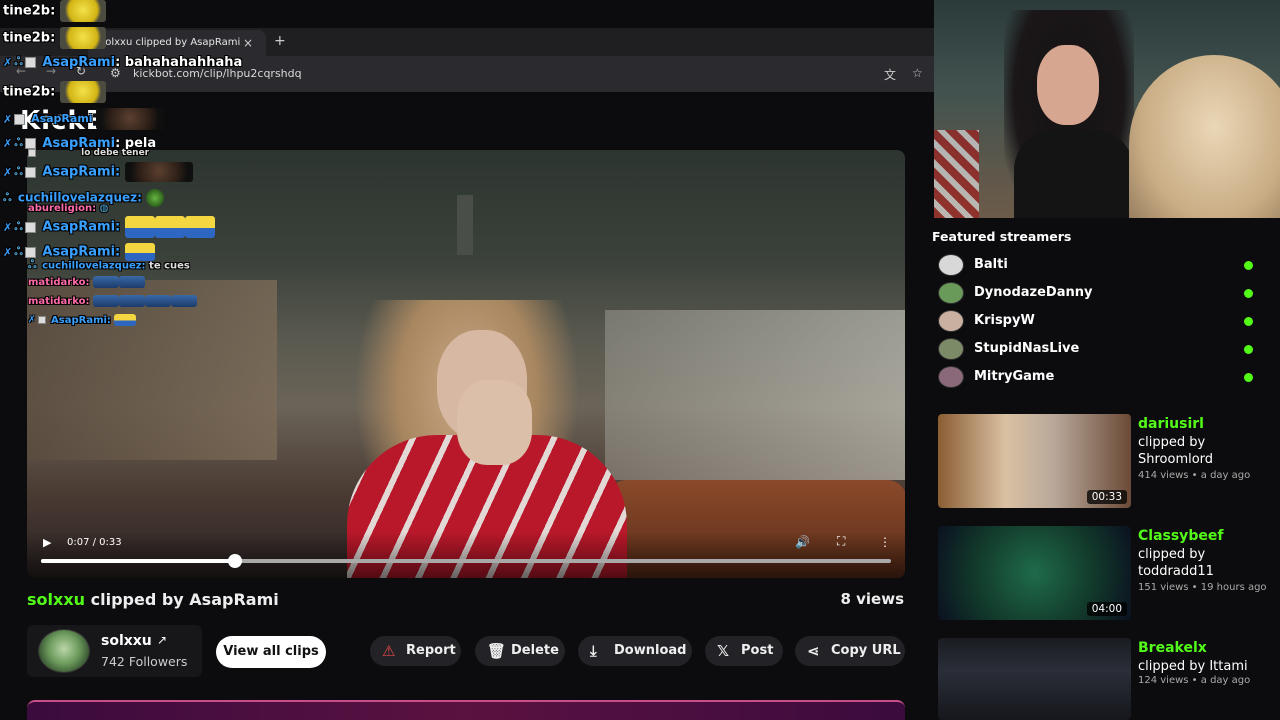 Image resolution: width=1280 pixels, height=720 pixels. What do you see at coordinates (84, 119) in the screenshot?
I see `chat-message: ✗ AsapRami` at bounding box center [84, 119].